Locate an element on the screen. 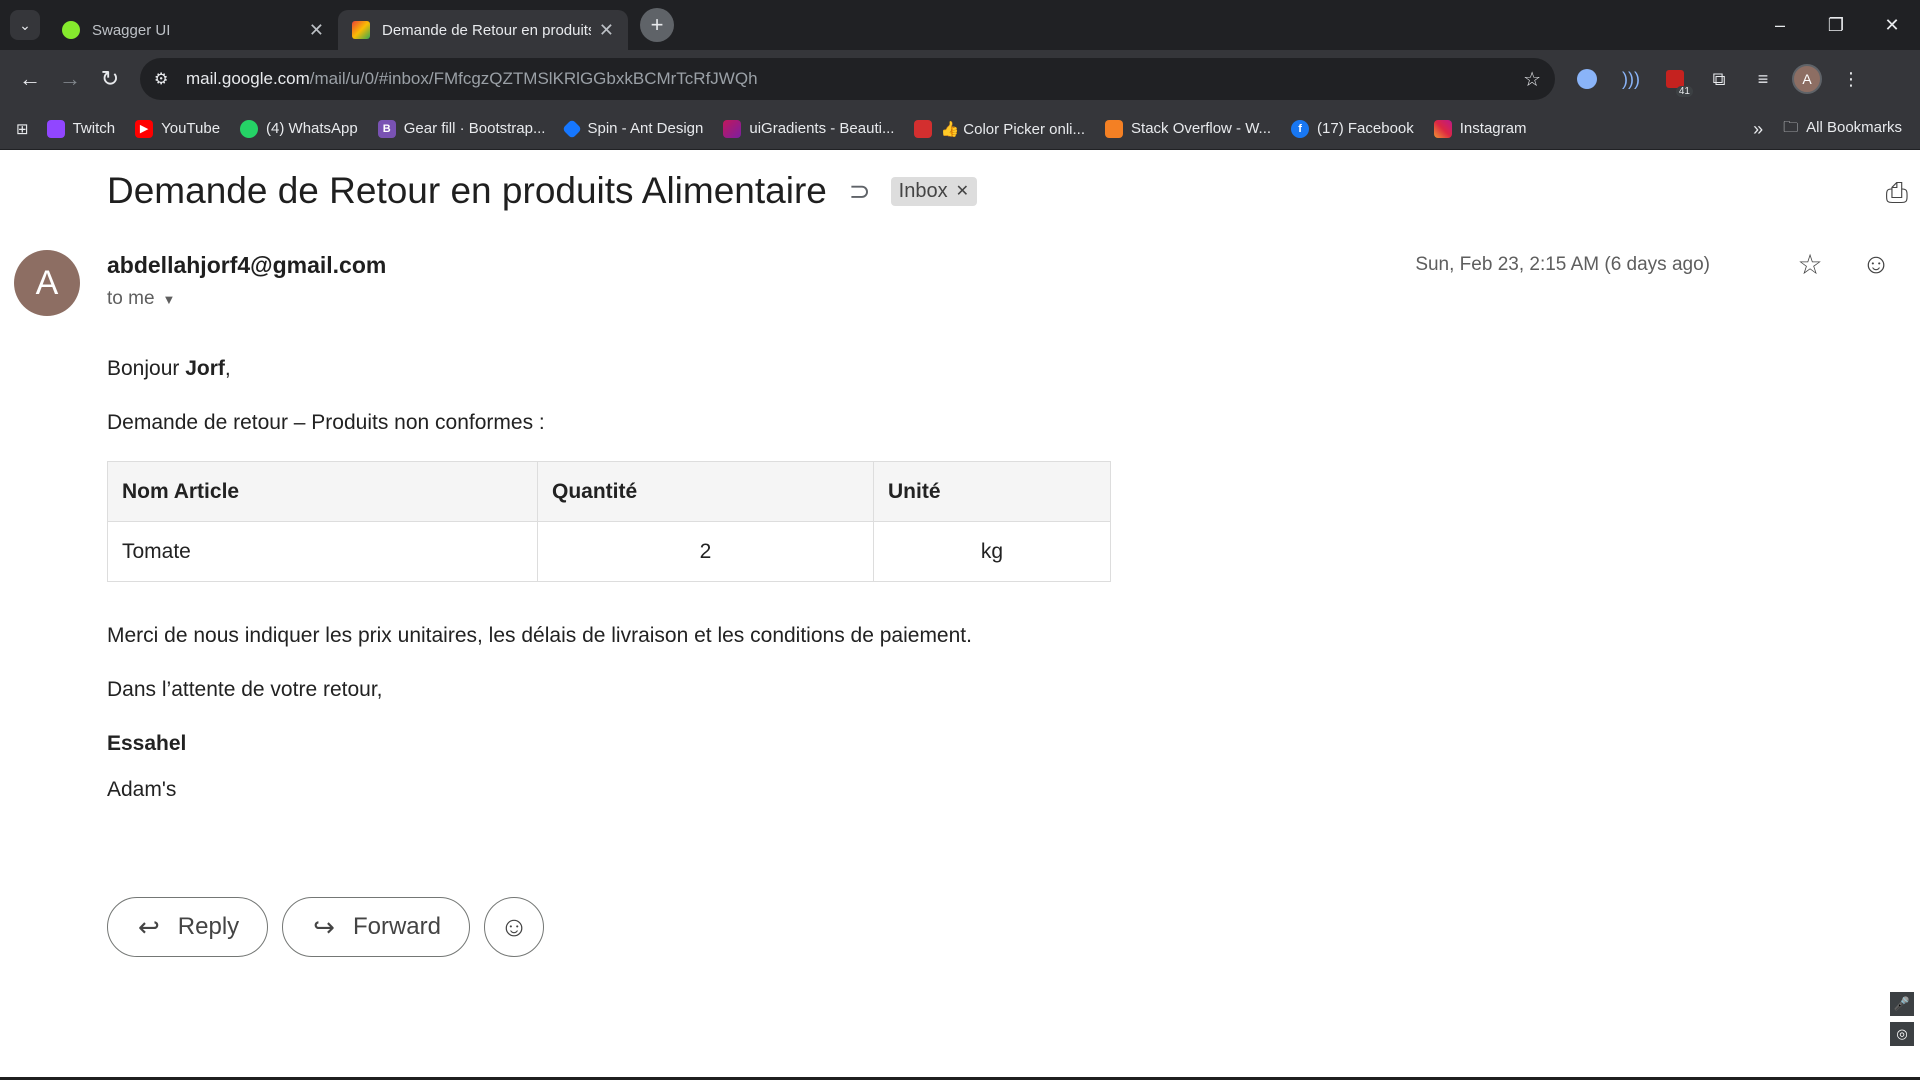 The image size is (1920, 1080). sender-email: abdellahjorf4@gmail.com is located at coordinates (246, 265).